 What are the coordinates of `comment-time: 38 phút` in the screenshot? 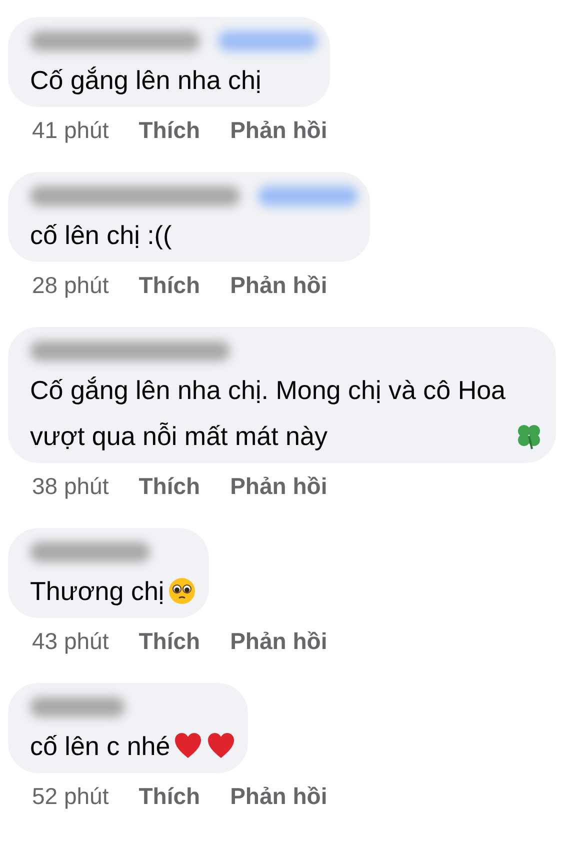 It's located at (70, 486).